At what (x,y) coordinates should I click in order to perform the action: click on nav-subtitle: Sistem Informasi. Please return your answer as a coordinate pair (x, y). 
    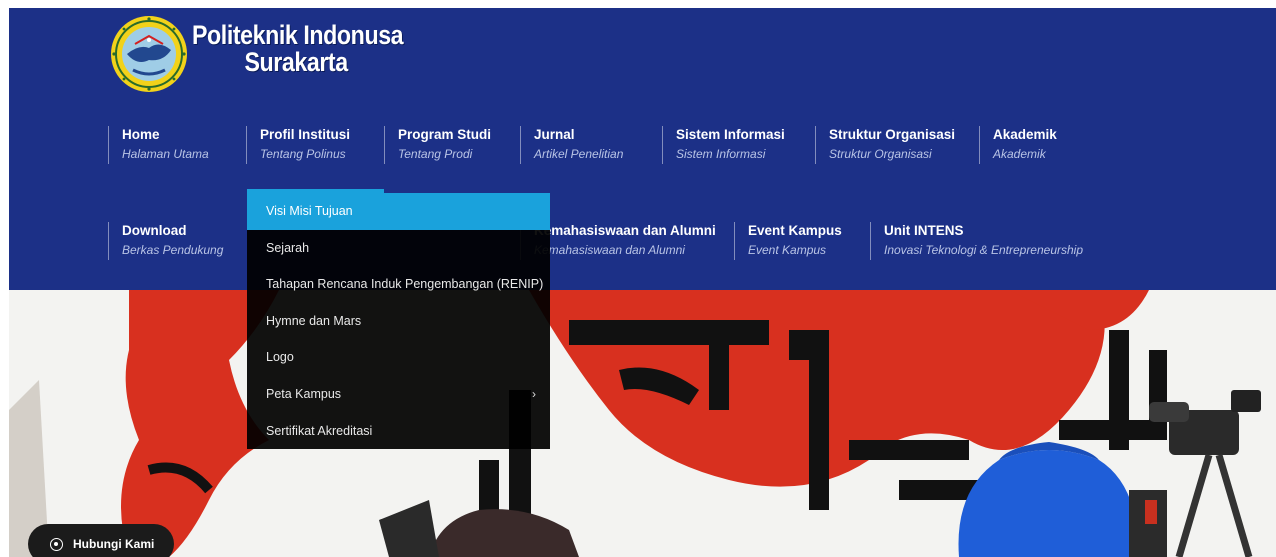
    Looking at the image, I should click on (721, 154).